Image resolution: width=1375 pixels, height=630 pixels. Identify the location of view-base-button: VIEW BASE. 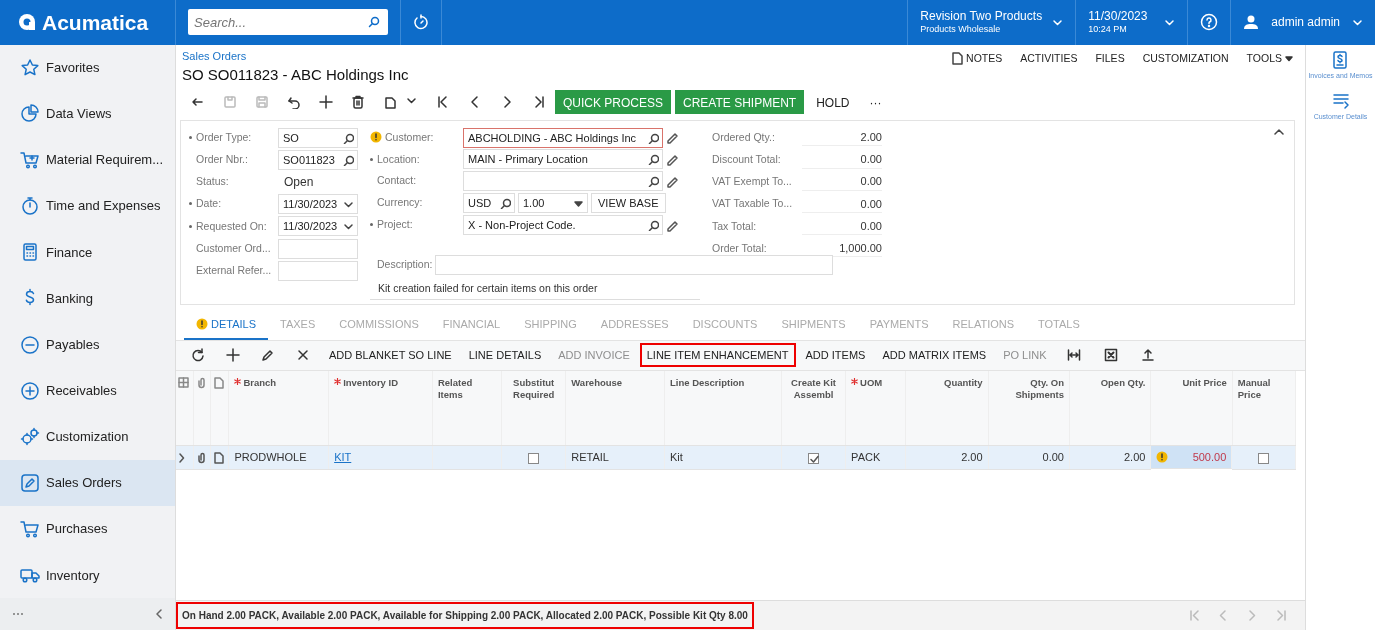
(628, 203).